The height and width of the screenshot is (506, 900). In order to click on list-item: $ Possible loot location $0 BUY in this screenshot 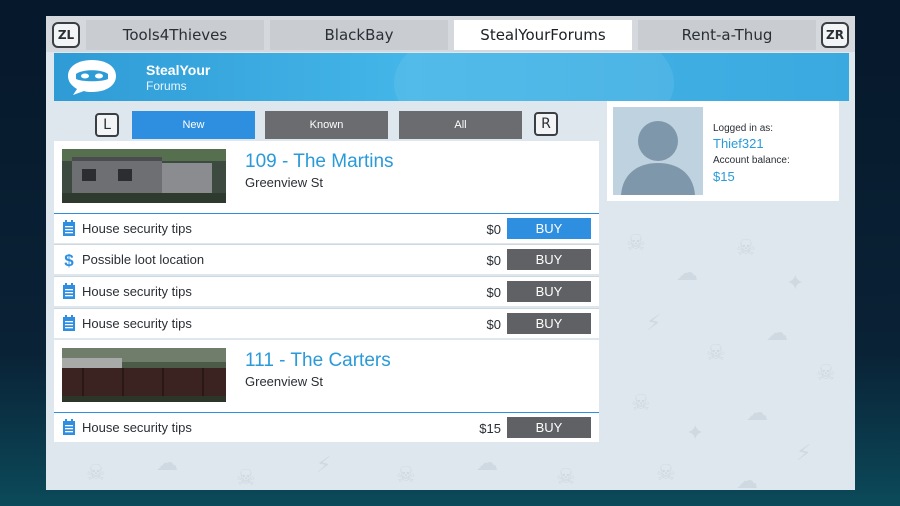, I will do `click(326, 259)`.